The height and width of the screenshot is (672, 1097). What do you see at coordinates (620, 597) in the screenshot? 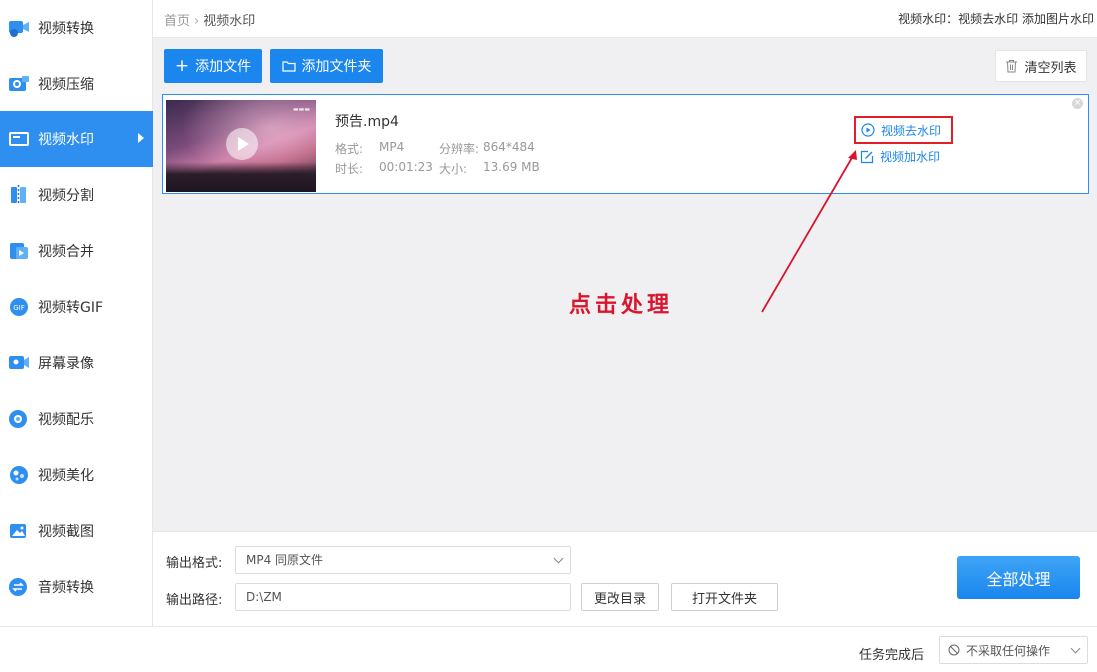
I see `change-directory-button: 更改目录` at bounding box center [620, 597].